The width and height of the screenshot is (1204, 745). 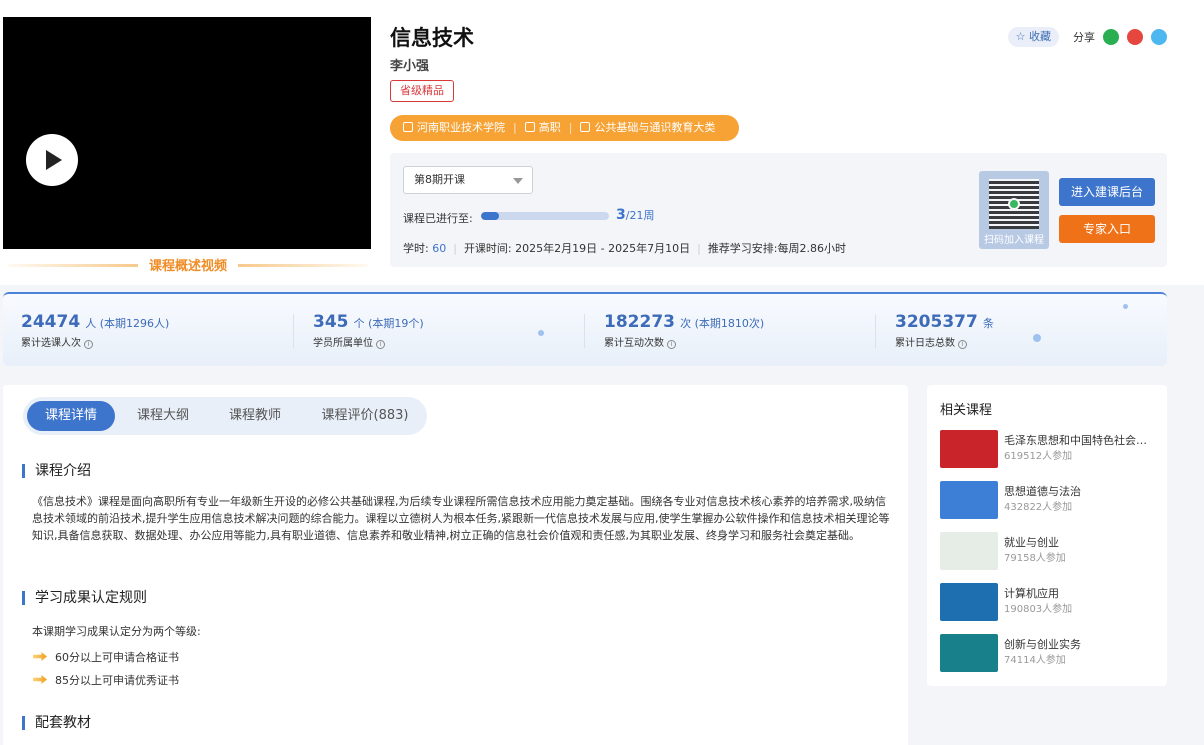 What do you see at coordinates (545, 216) in the screenshot?
I see `progress-bar` at bounding box center [545, 216].